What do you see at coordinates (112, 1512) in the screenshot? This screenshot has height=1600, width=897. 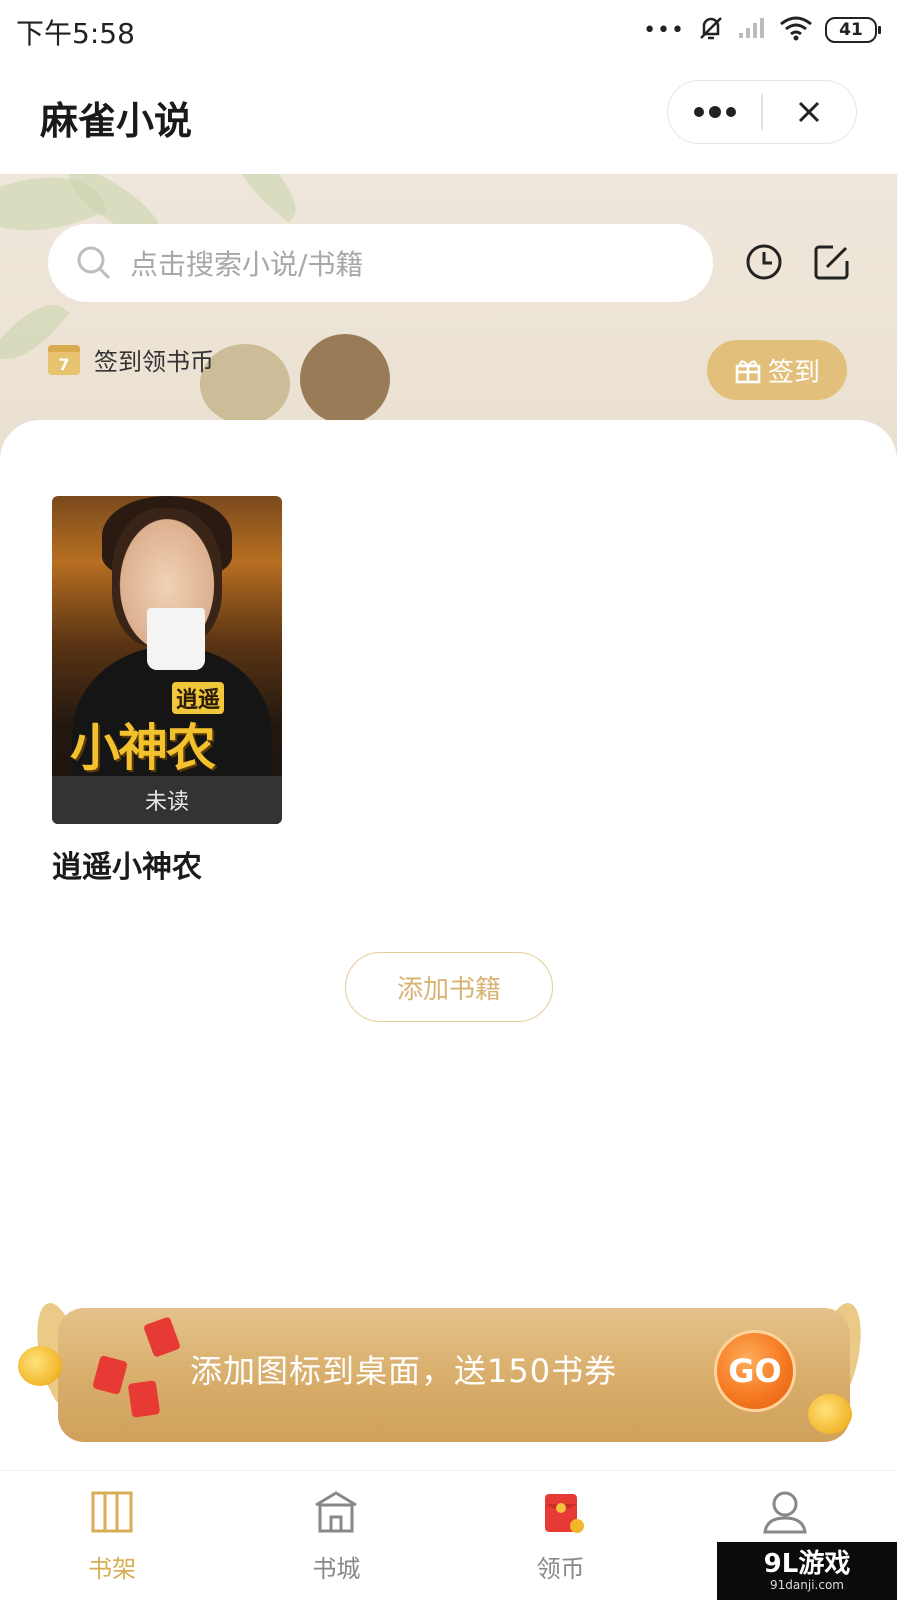 I see `bookshelf-icon` at bounding box center [112, 1512].